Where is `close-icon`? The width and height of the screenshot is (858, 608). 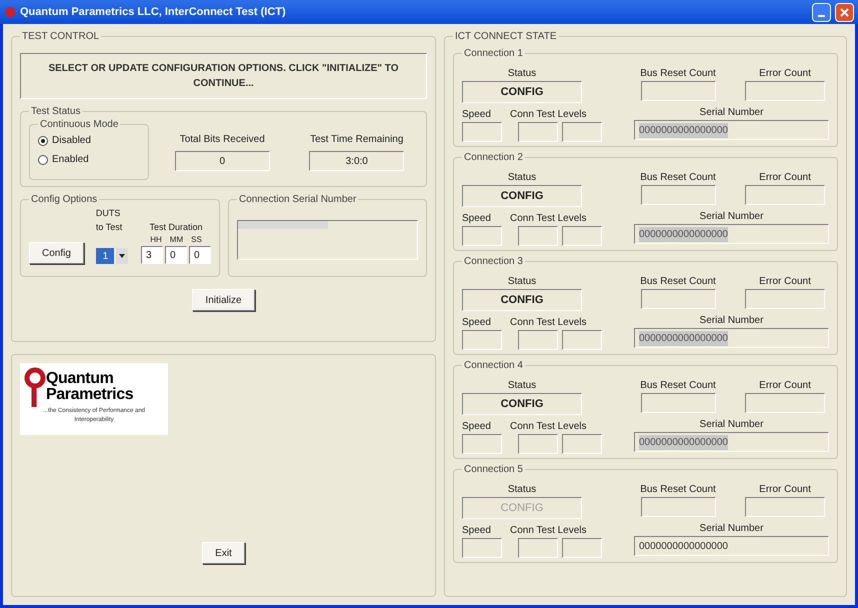 close-icon is located at coordinates (844, 12).